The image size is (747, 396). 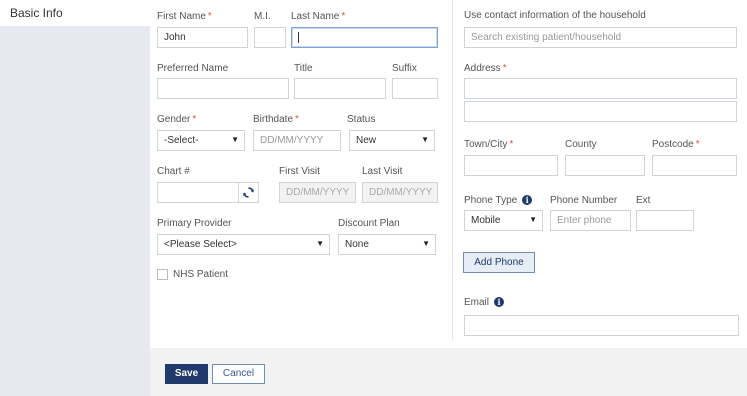 I want to click on preferred-name-field, so click(x=223, y=88).